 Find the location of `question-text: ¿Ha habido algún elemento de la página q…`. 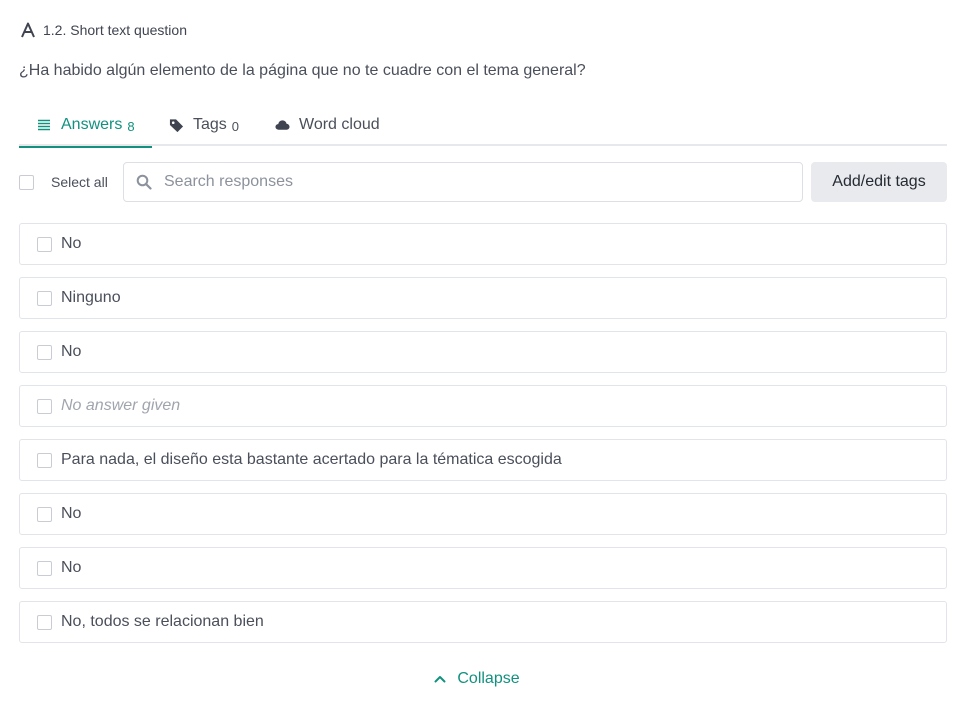

question-text: ¿Ha habido algún elemento de la página q… is located at coordinates (302, 70).